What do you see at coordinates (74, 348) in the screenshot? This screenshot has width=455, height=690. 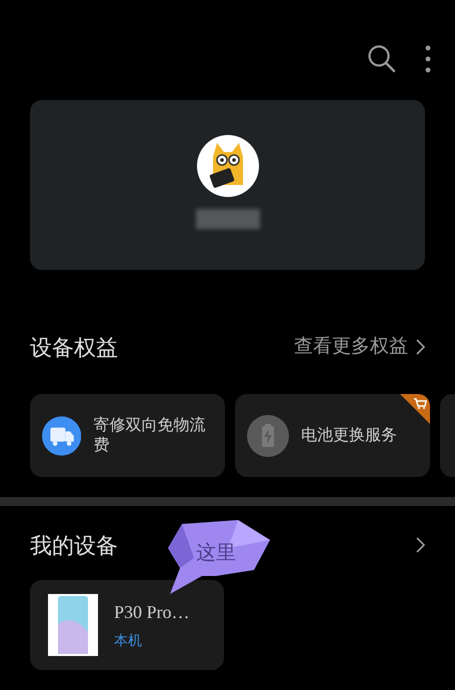 I see `section-title: 设备权益` at bounding box center [74, 348].